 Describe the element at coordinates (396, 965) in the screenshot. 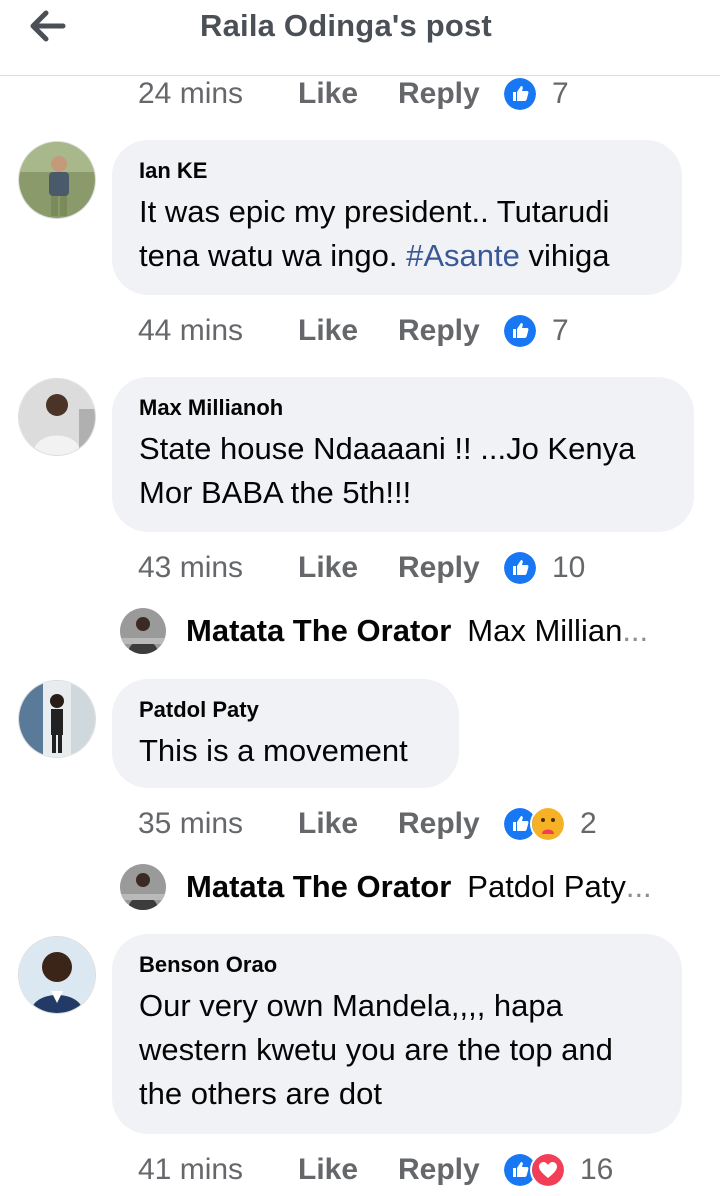

I see `commenter-name: Benson Orao` at that location.